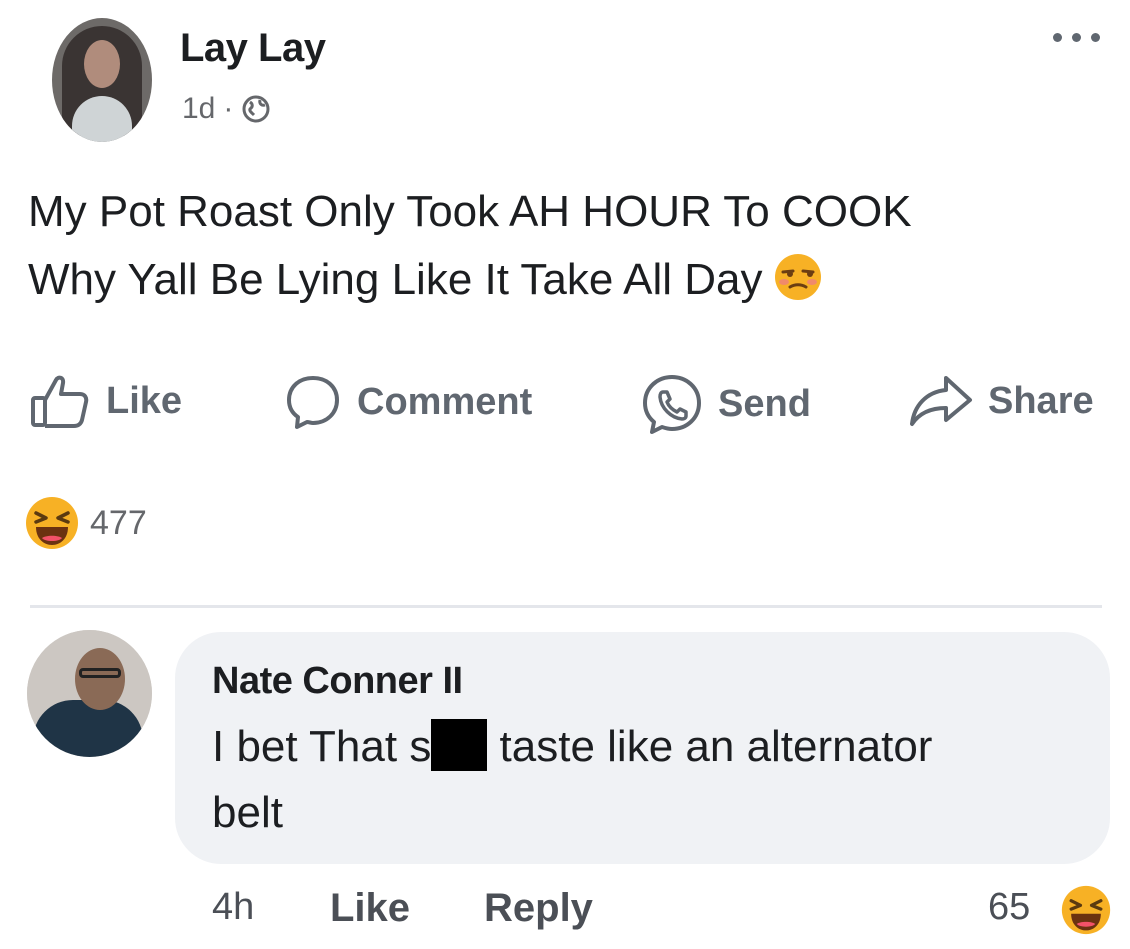  I want to click on comment-text-line-2: belt, so click(247, 812).